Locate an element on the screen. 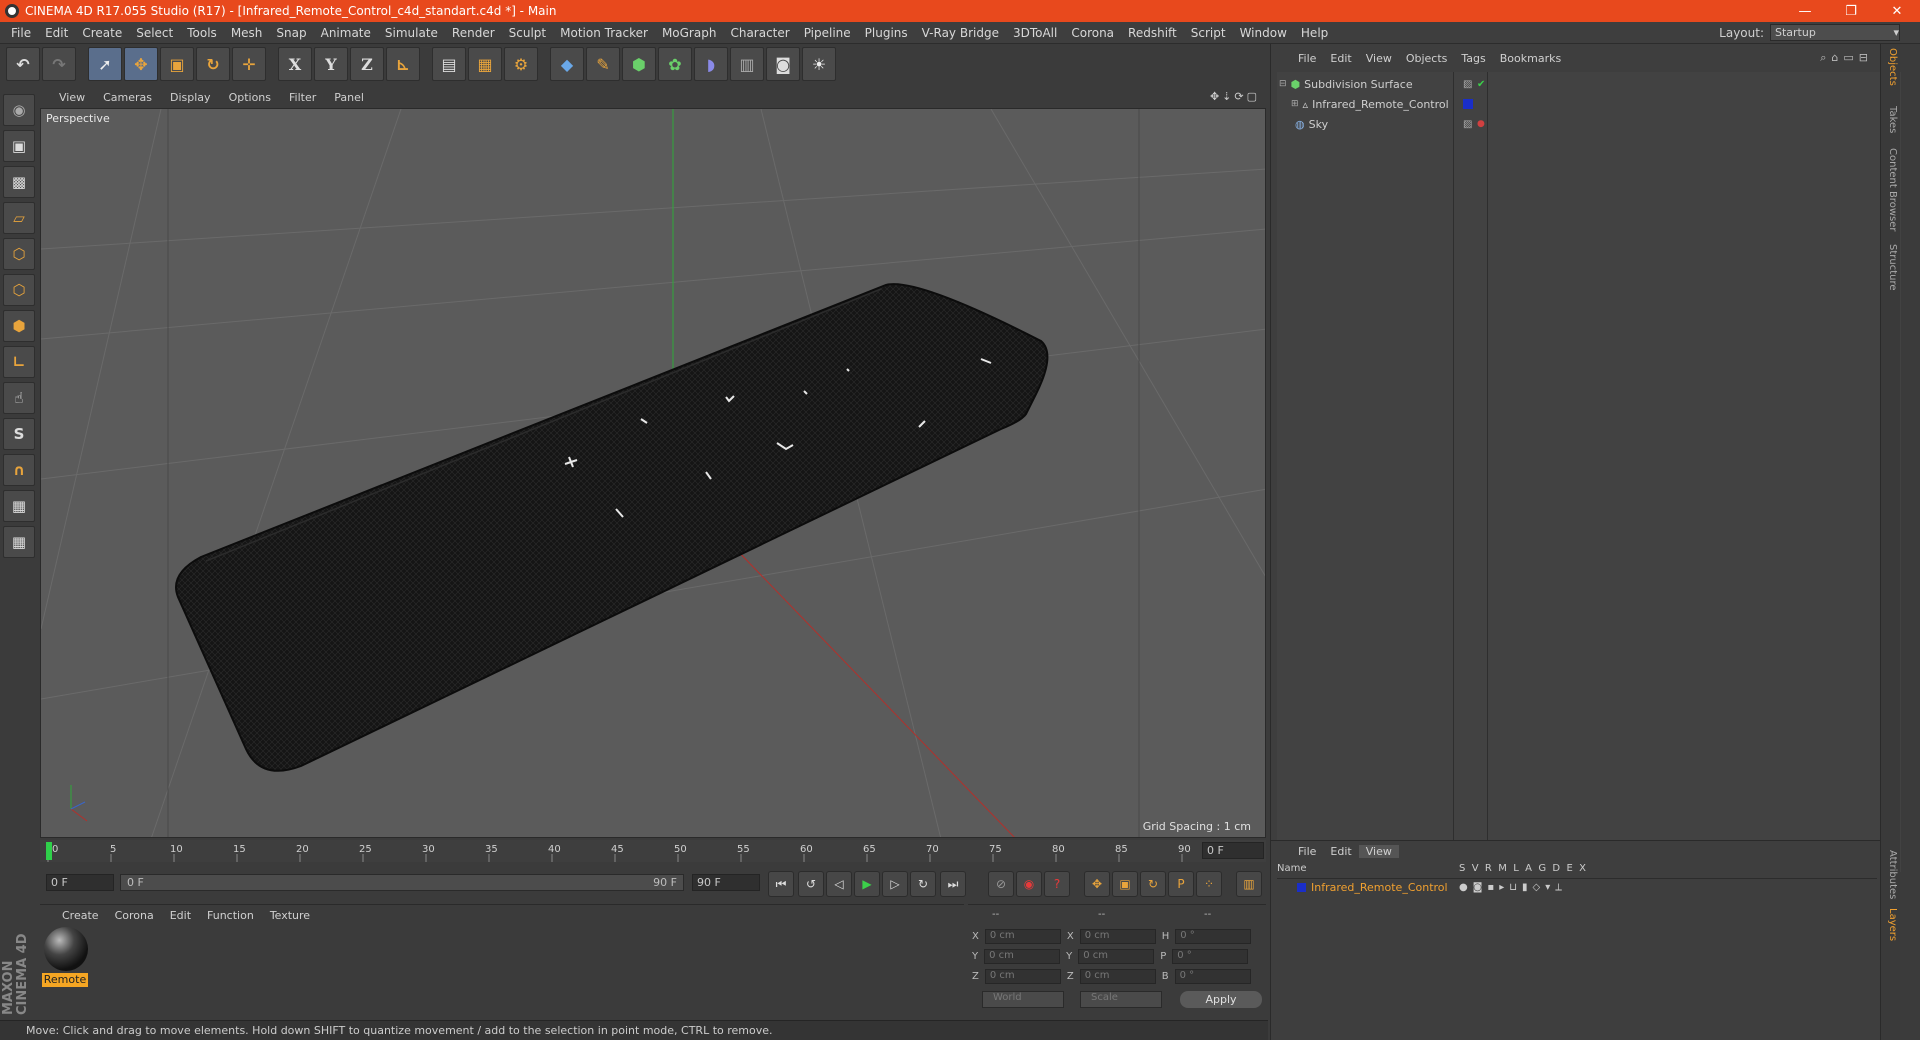 This screenshot has width=1920, height=1040. current-frame-field: 0 F is located at coordinates (1233, 850).